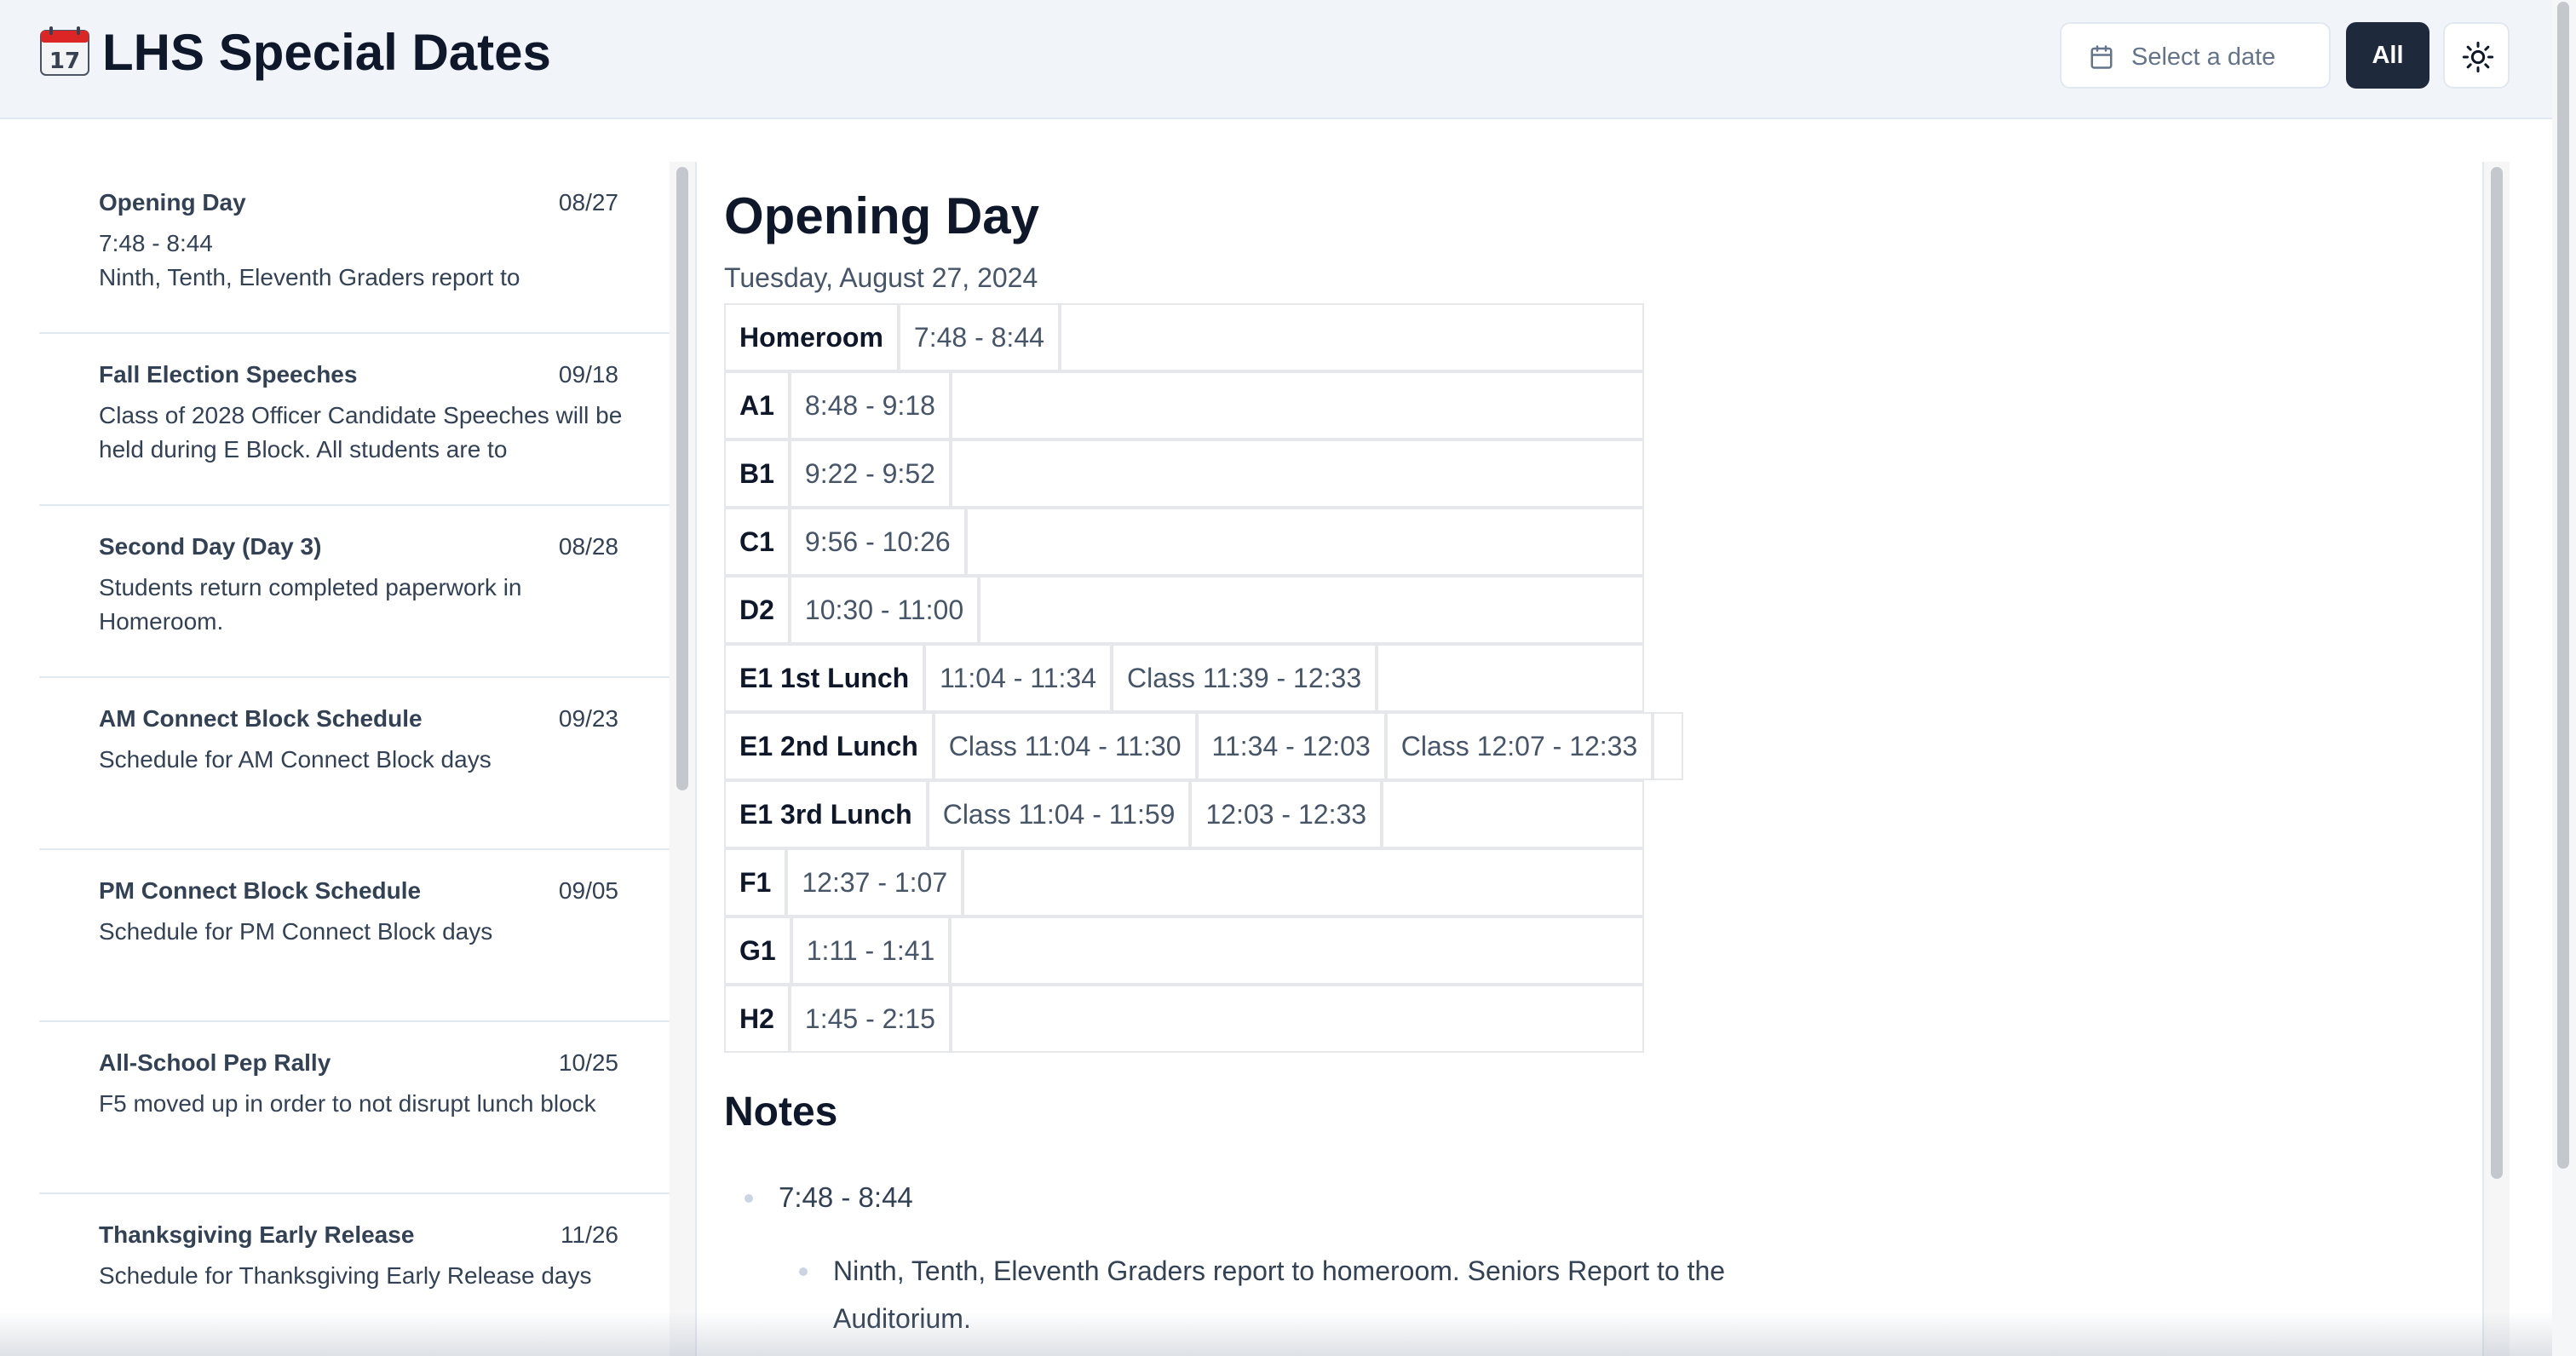 The image size is (2576, 1356). What do you see at coordinates (826, 814) in the screenshot?
I see `schedule-block-name: E1 3rd Lunch` at bounding box center [826, 814].